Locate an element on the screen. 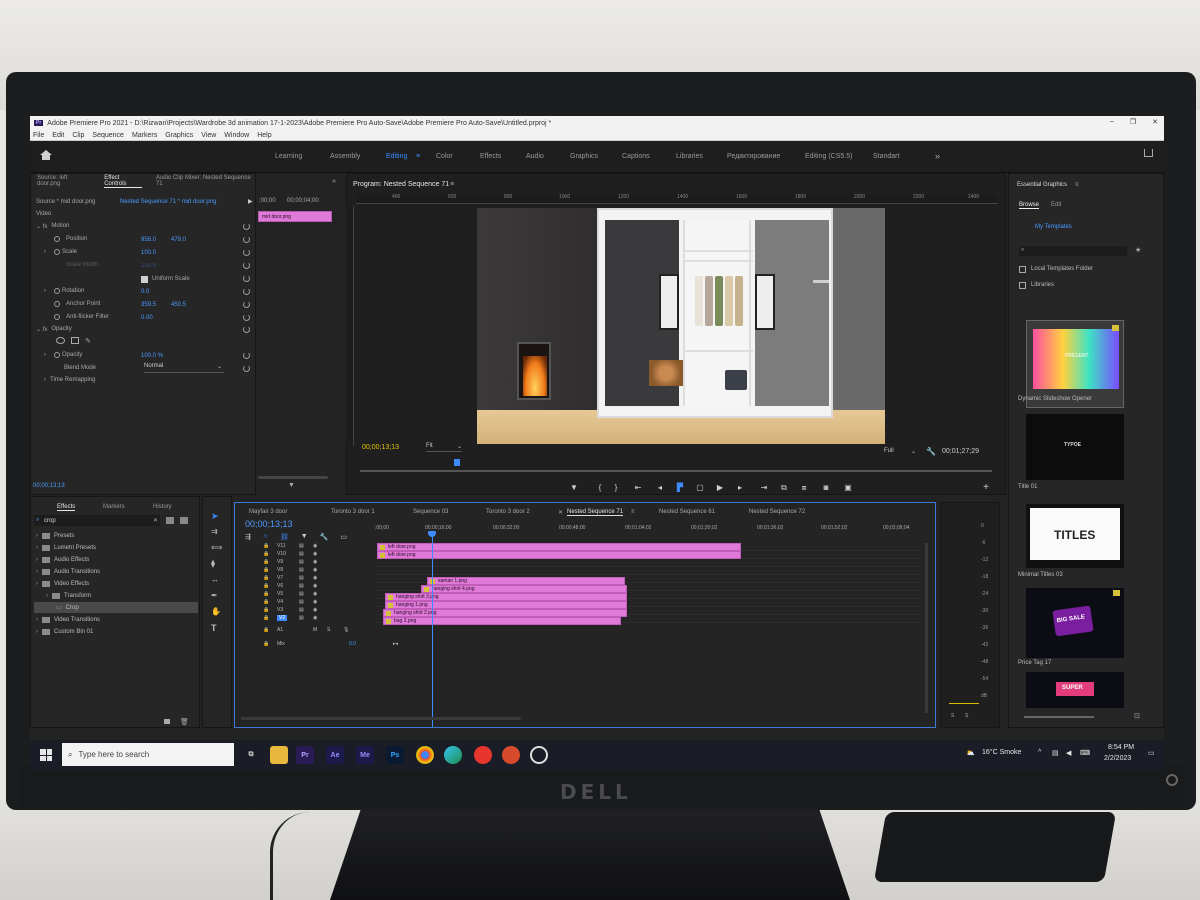 This screenshot has width=1200, height=900. libraries-checkbox is located at coordinates (1022, 285).